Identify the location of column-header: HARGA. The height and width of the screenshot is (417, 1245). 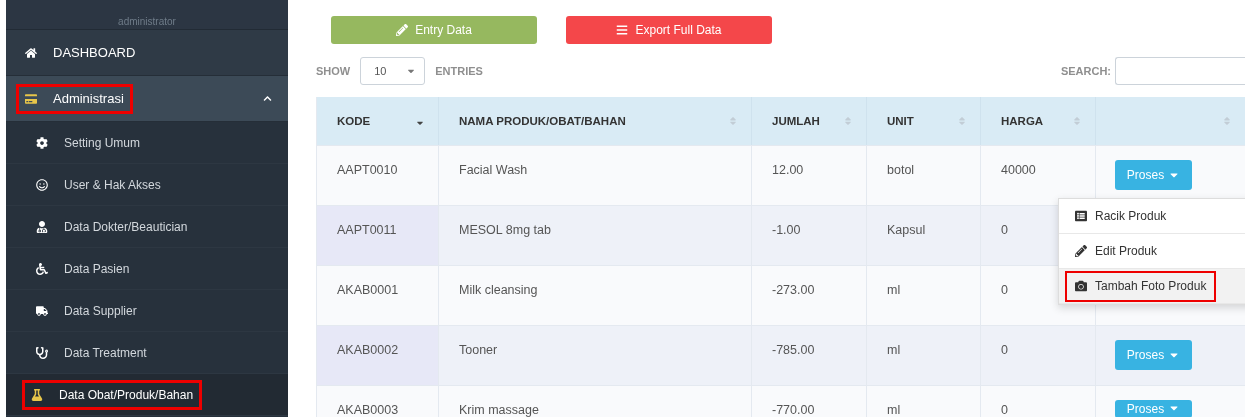
(1038, 121).